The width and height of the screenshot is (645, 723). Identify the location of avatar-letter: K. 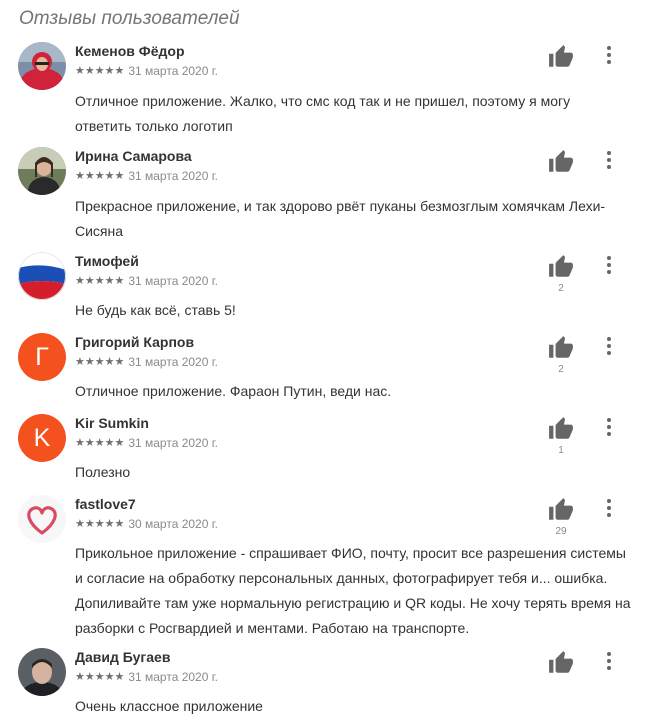
(42, 437).